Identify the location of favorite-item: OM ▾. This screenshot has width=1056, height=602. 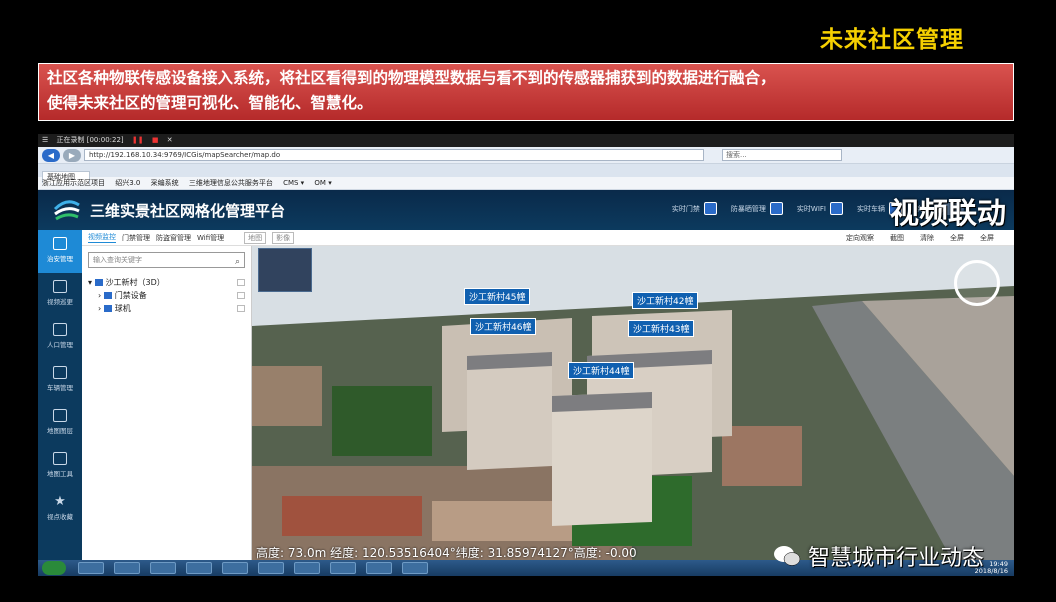
(322, 183).